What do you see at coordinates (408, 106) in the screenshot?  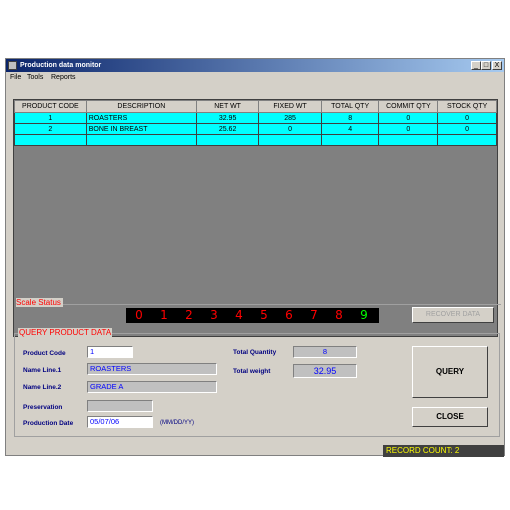 I see `col-commit-qty: COMMIT QTY` at bounding box center [408, 106].